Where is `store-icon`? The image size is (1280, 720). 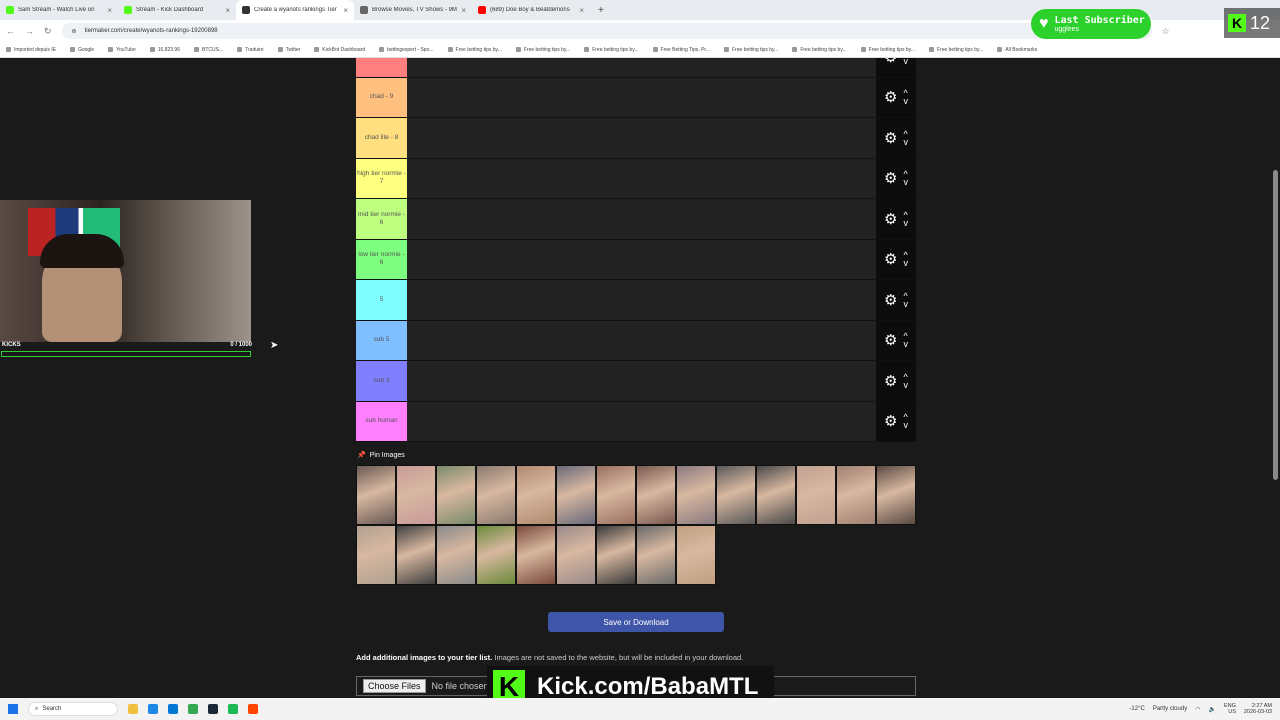
store-icon is located at coordinates (173, 709).